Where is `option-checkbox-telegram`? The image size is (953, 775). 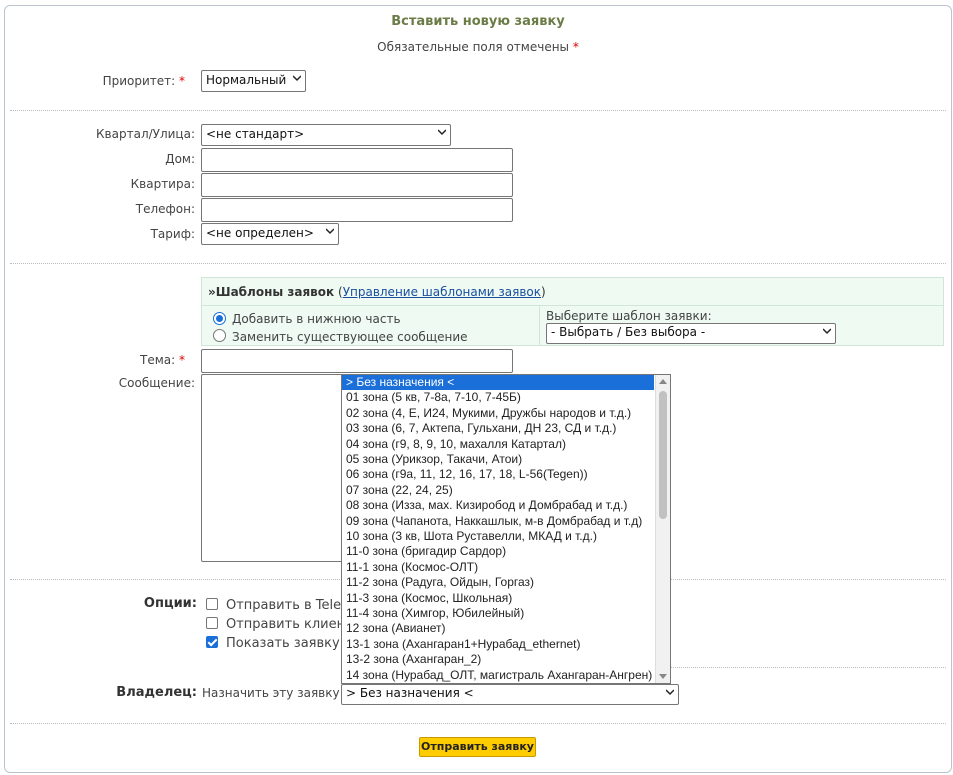 option-checkbox-telegram is located at coordinates (212, 604).